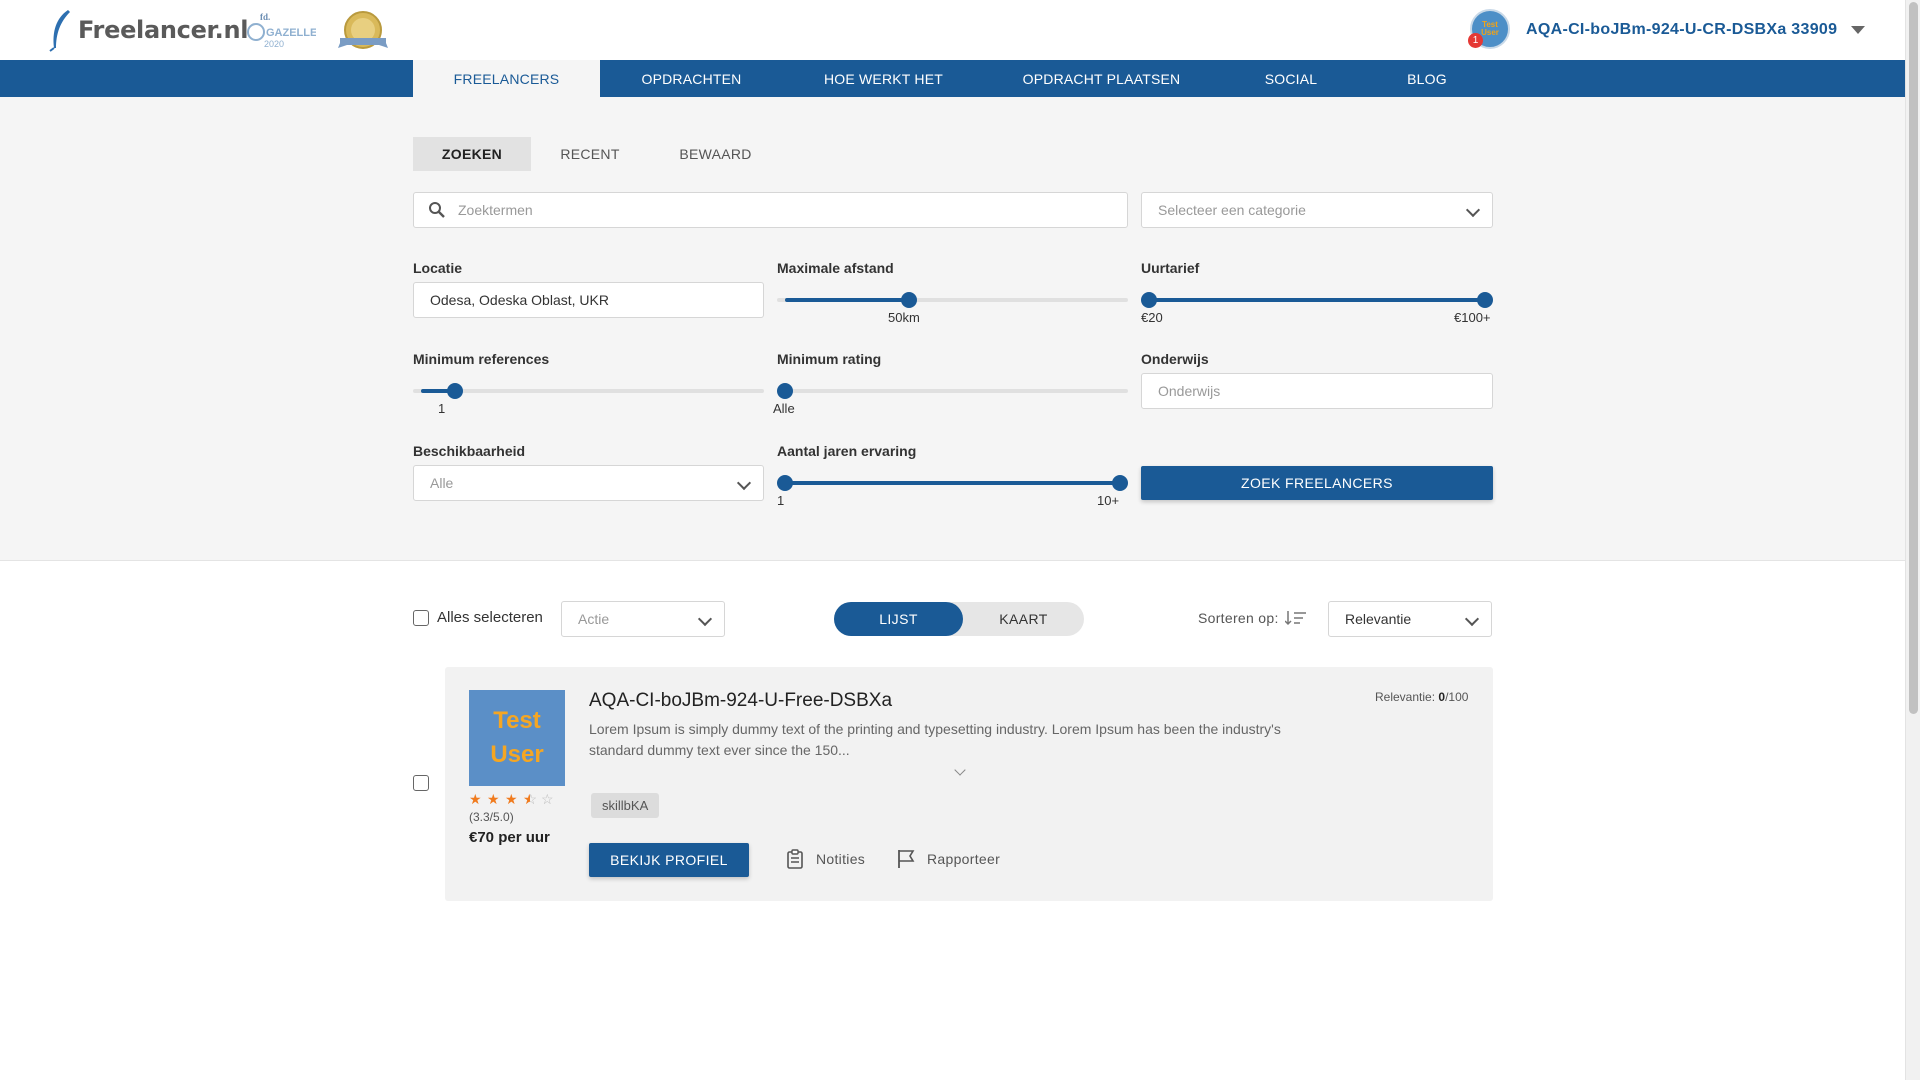 This screenshot has height=1080, width=1920. Describe the element at coordinates (495, 210) in the screenshot. I see `search-placeholder: Zoektermen` at that location.